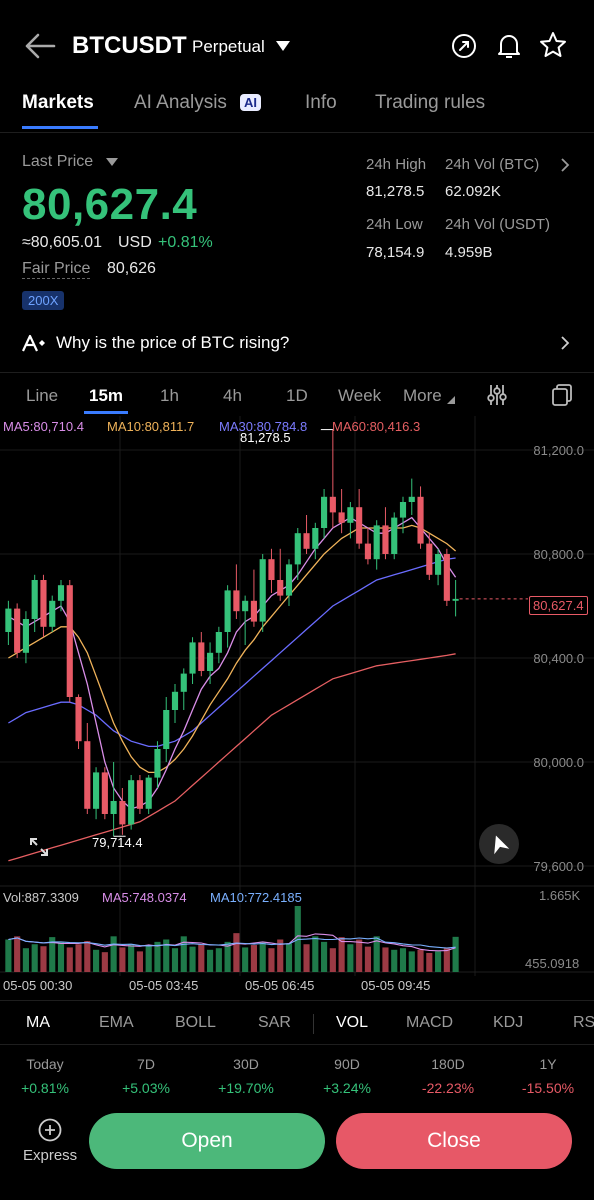 The width and height of the screenshot is (594, 1200). Describe the element at coordinates (207, 1141) in the screenshot. I see `open-button: Open` at that location.